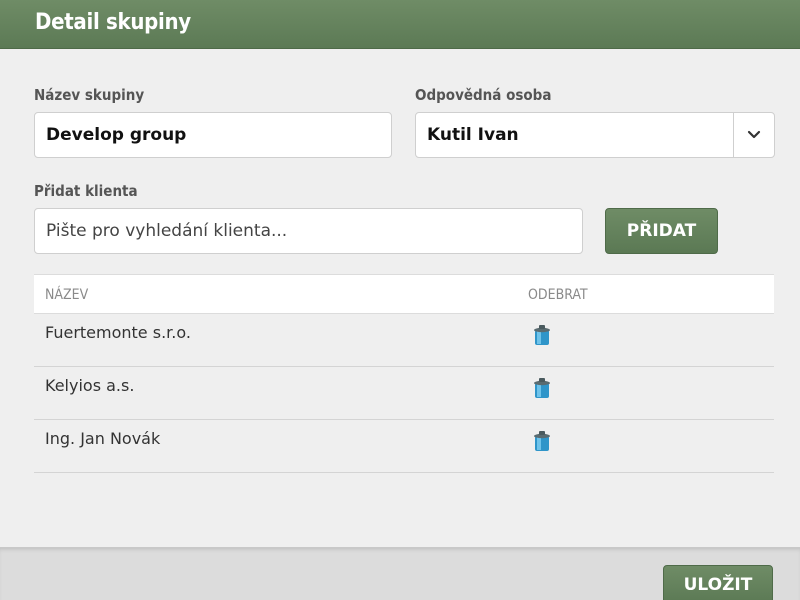 This screenshot has height=600, width=800. What do you see at coordinates (404, 446) in the screenshot?
I see `table-row: Ing. Jan Novák` at bounding box center [404, 446].